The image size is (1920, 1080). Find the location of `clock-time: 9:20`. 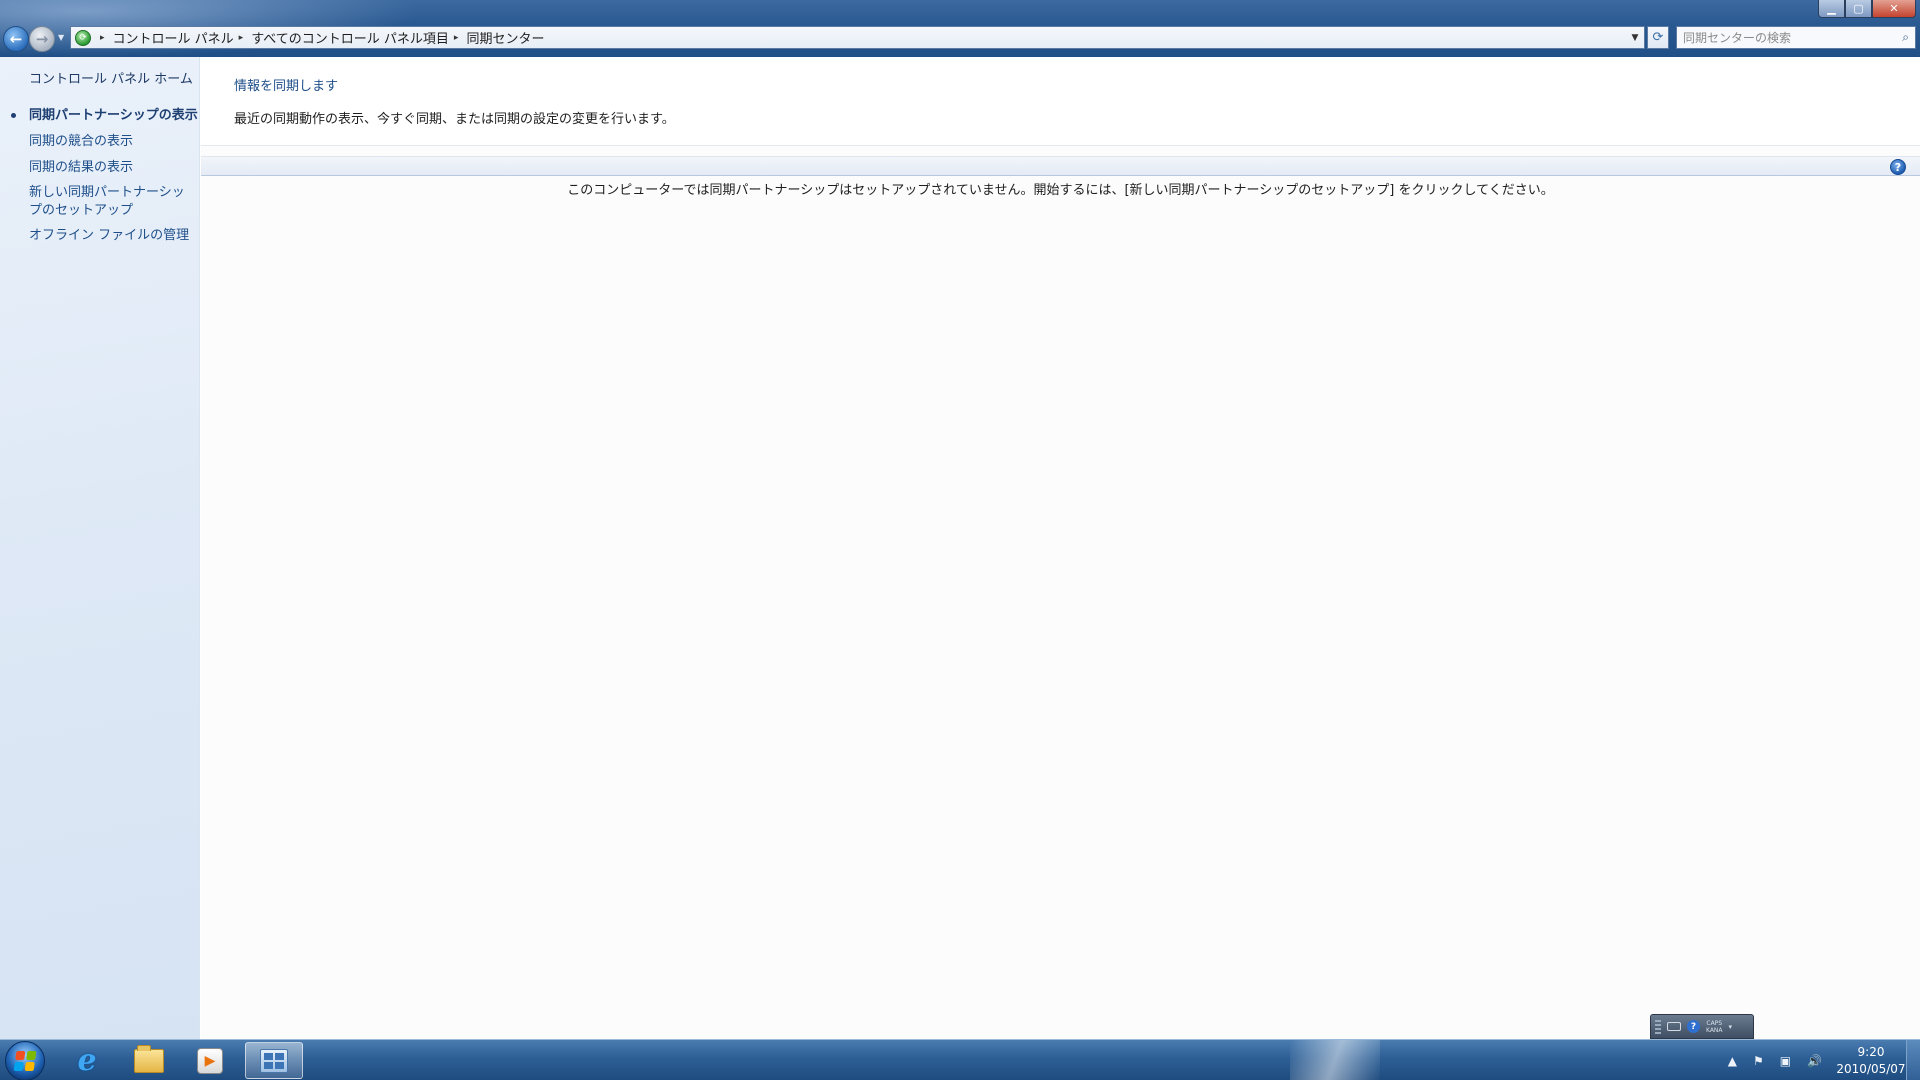

clock-time: 9:20 is located at coordinates (1871, 1051).